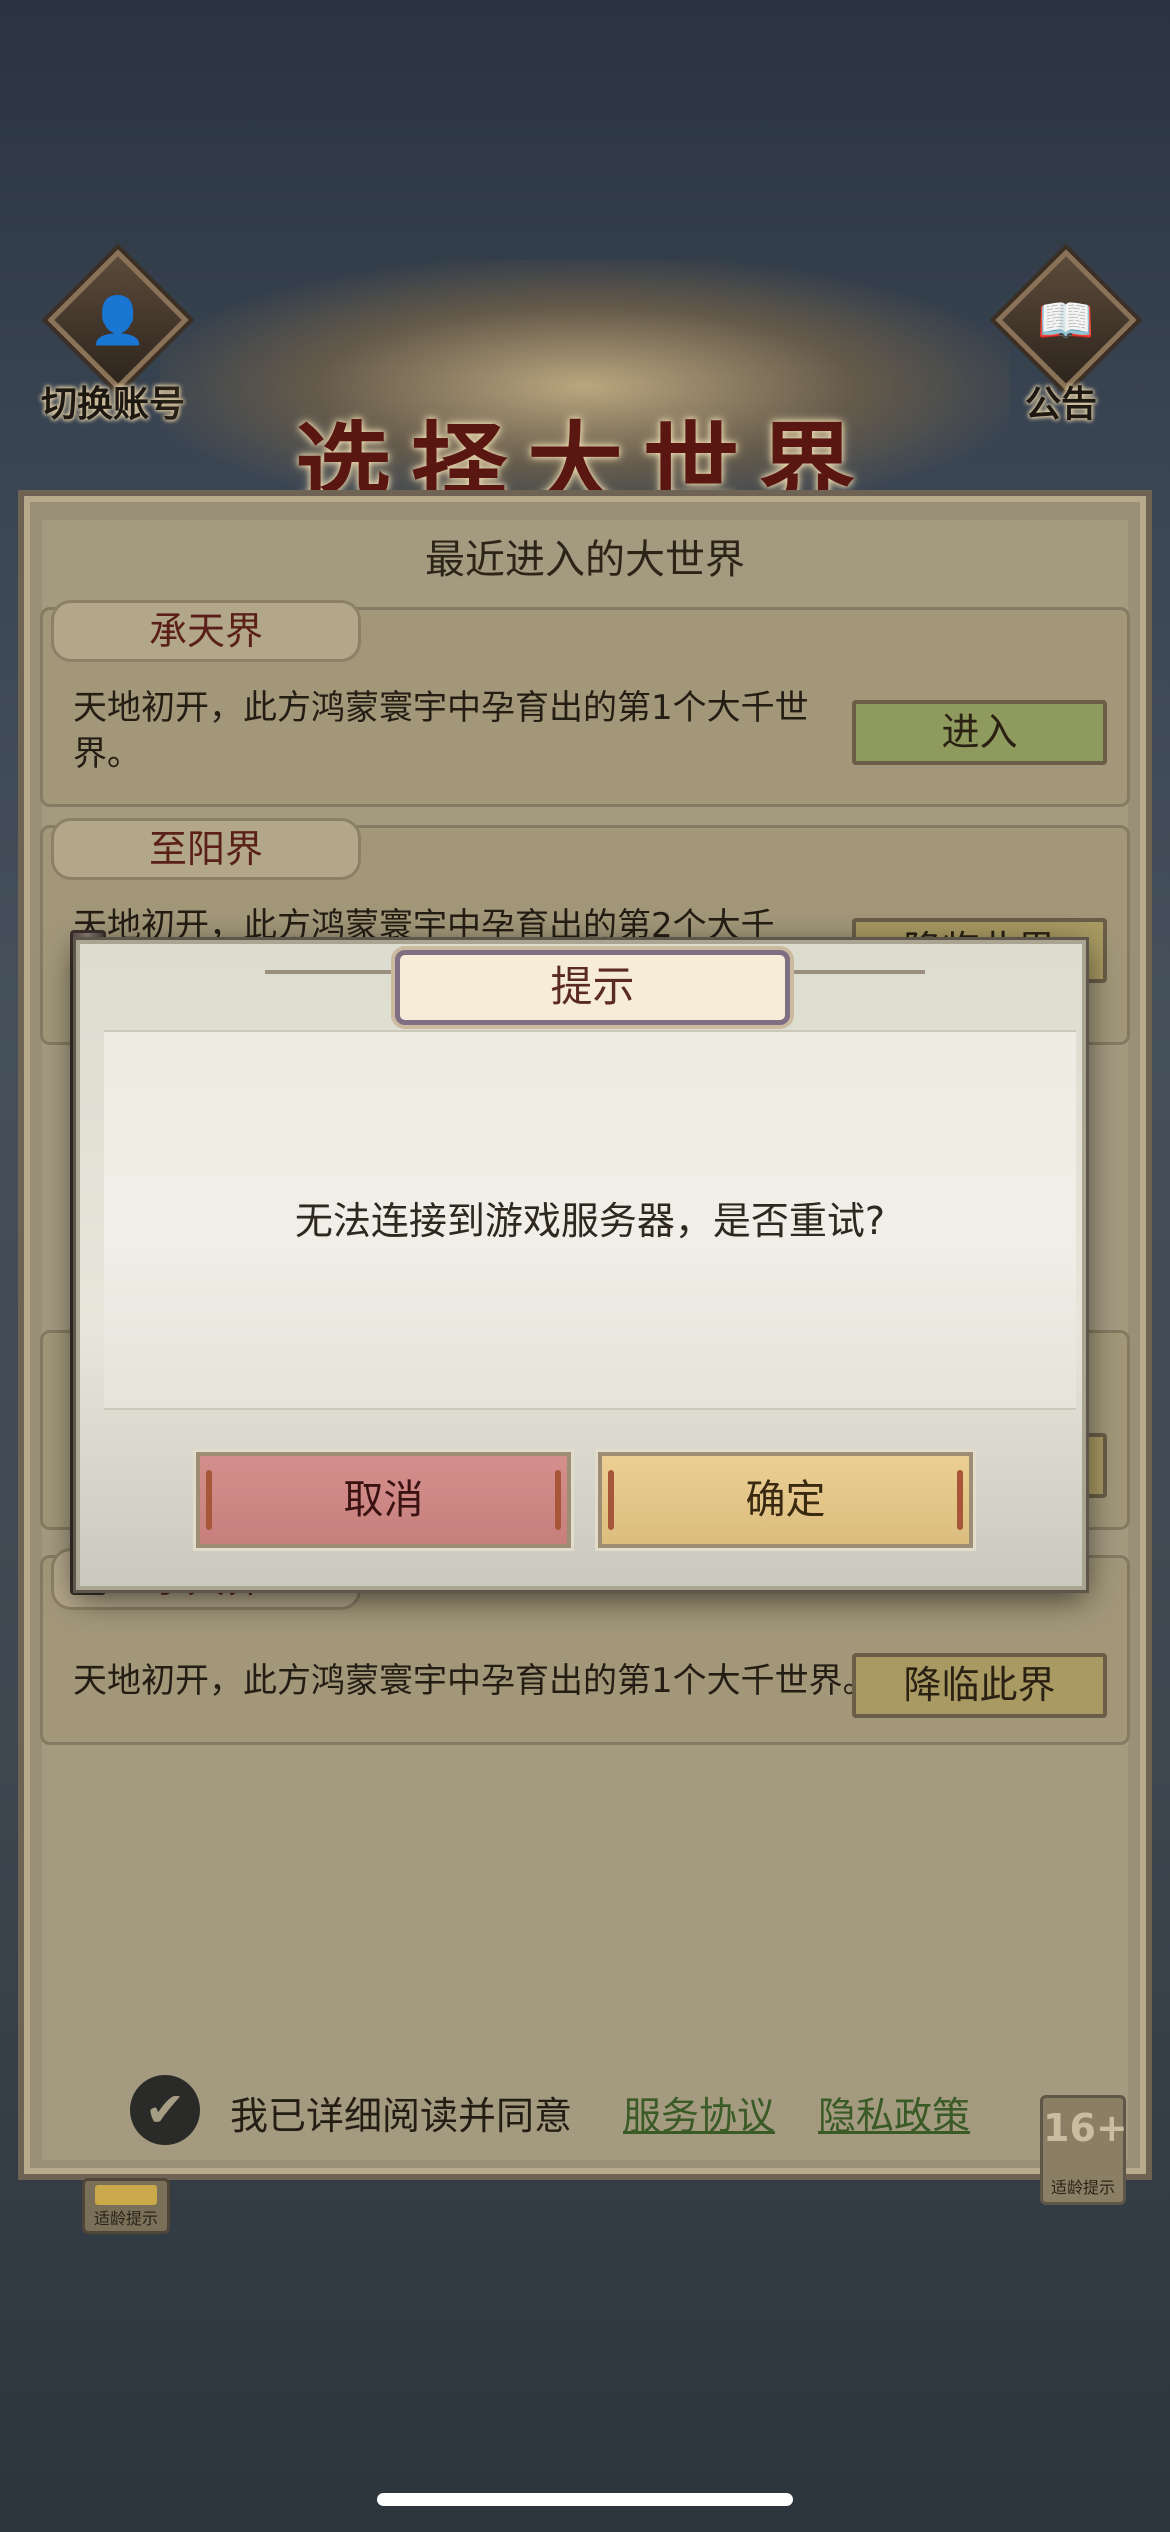 The image size is (1170, 2532). I want to click on user-icon: 👤, so click(118, 320).